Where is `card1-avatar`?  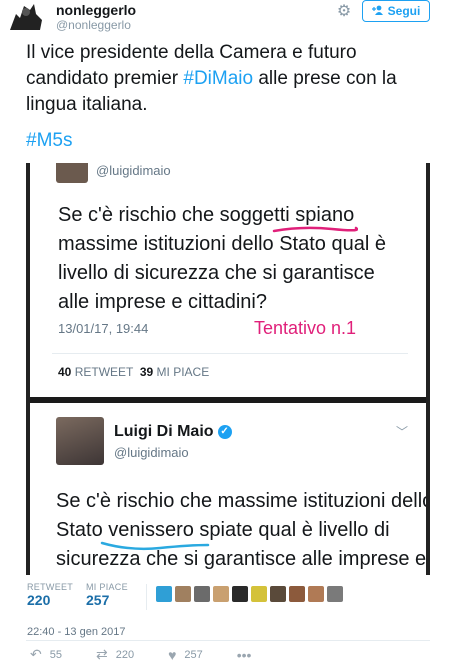 card1-avatar is located at coordinates (72, 173).